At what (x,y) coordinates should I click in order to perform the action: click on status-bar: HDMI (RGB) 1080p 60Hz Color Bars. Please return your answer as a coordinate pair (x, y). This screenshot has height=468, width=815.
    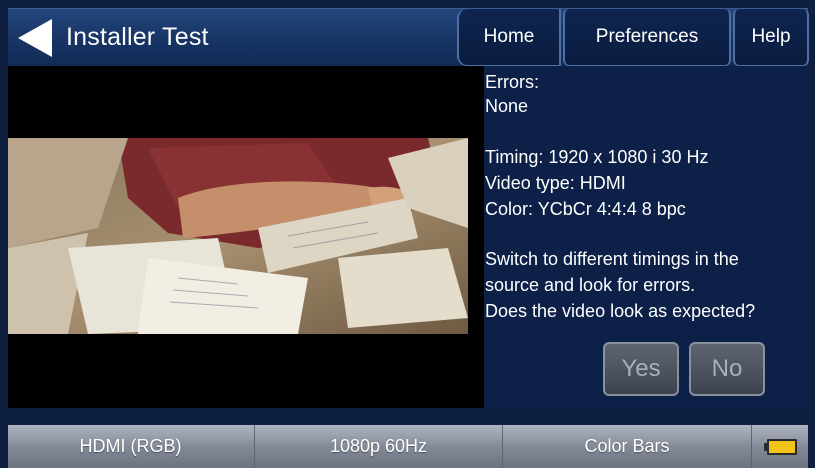
    Looking at the image, I should click on (408, 446).